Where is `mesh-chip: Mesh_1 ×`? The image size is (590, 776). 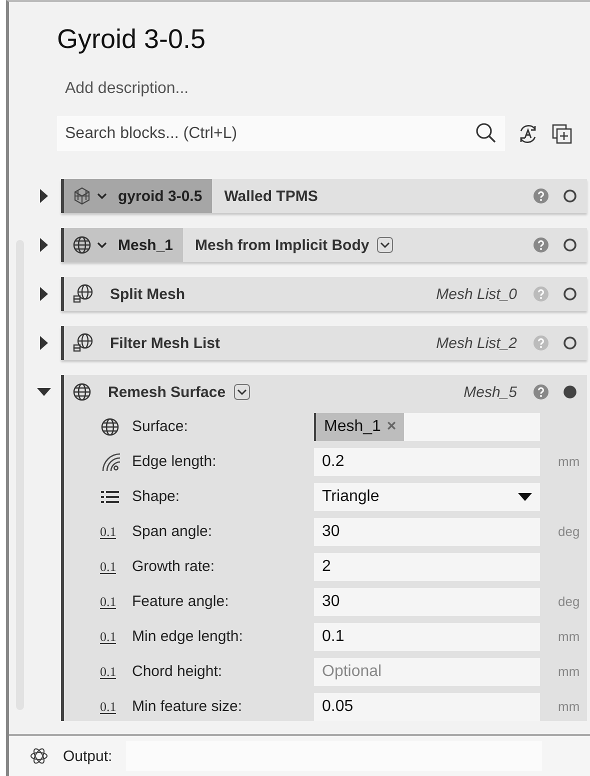 mesh-chip: Mesh_1 × is located at coordinates (359, 426).